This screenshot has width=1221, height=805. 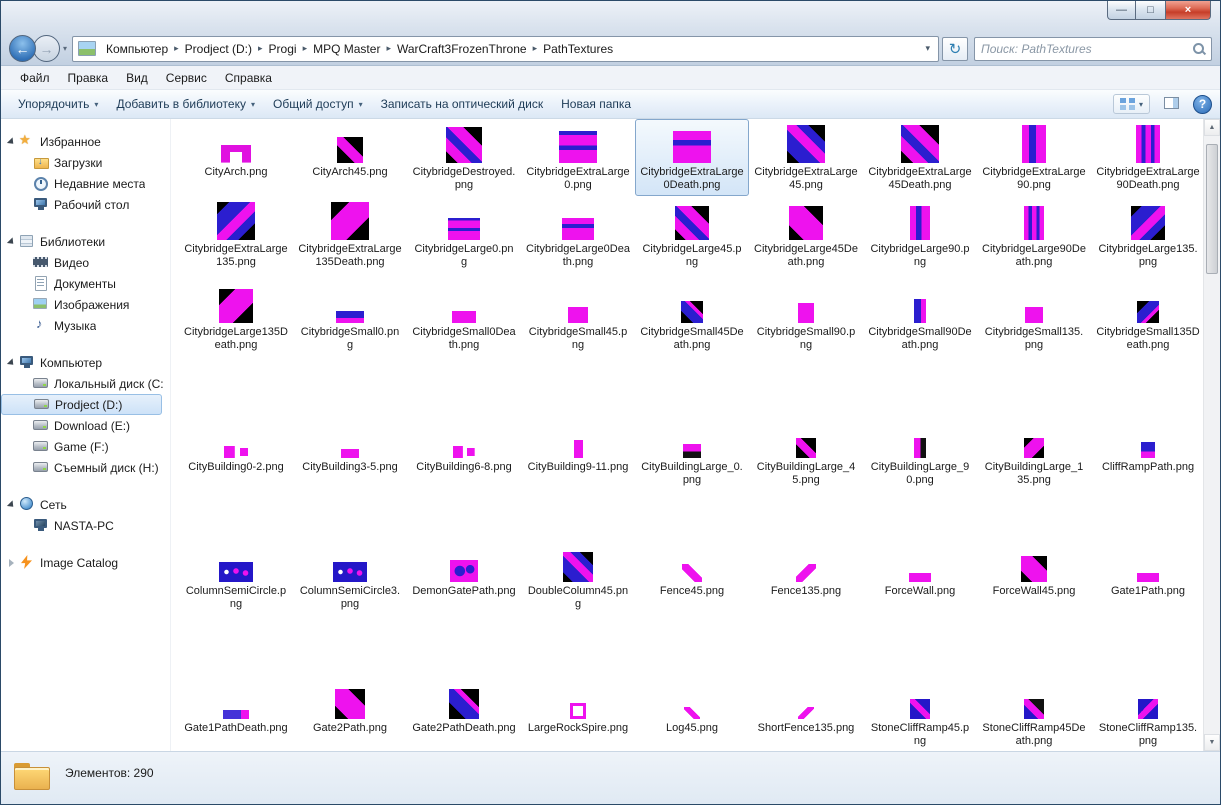 I want to click on forward-button: →, so click(x=46, y=48).